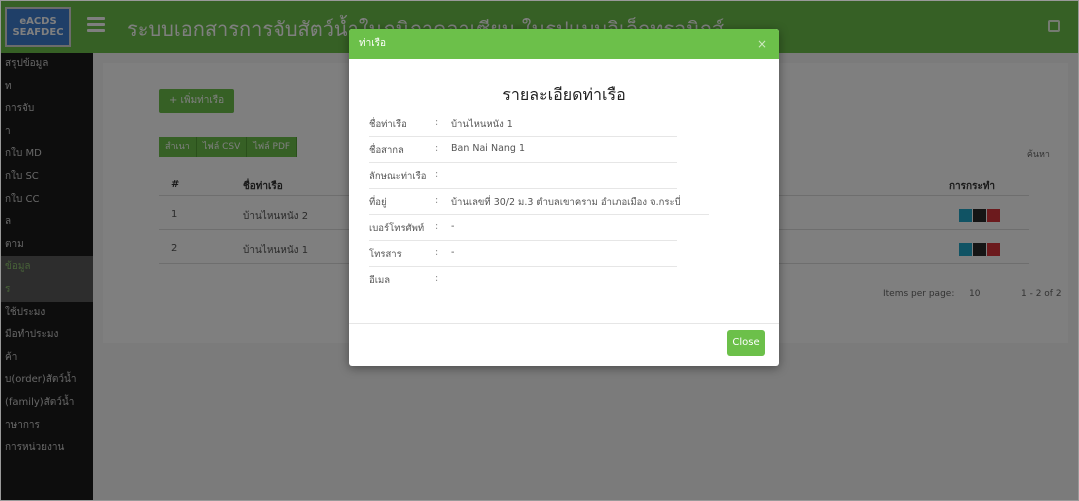 This screenshot has width=1079, height=501. I want to click on detail-value: บ้านไหนหนัง 1, so click(482, 124).